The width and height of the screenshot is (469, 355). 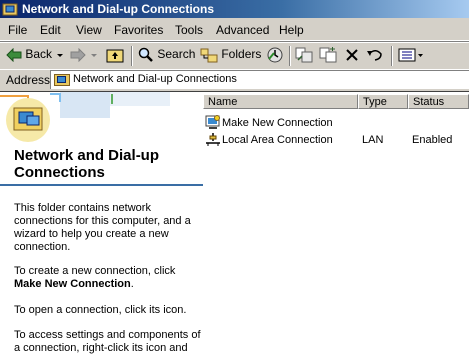 I want to click on forward-button, so click(x=78, y=56).